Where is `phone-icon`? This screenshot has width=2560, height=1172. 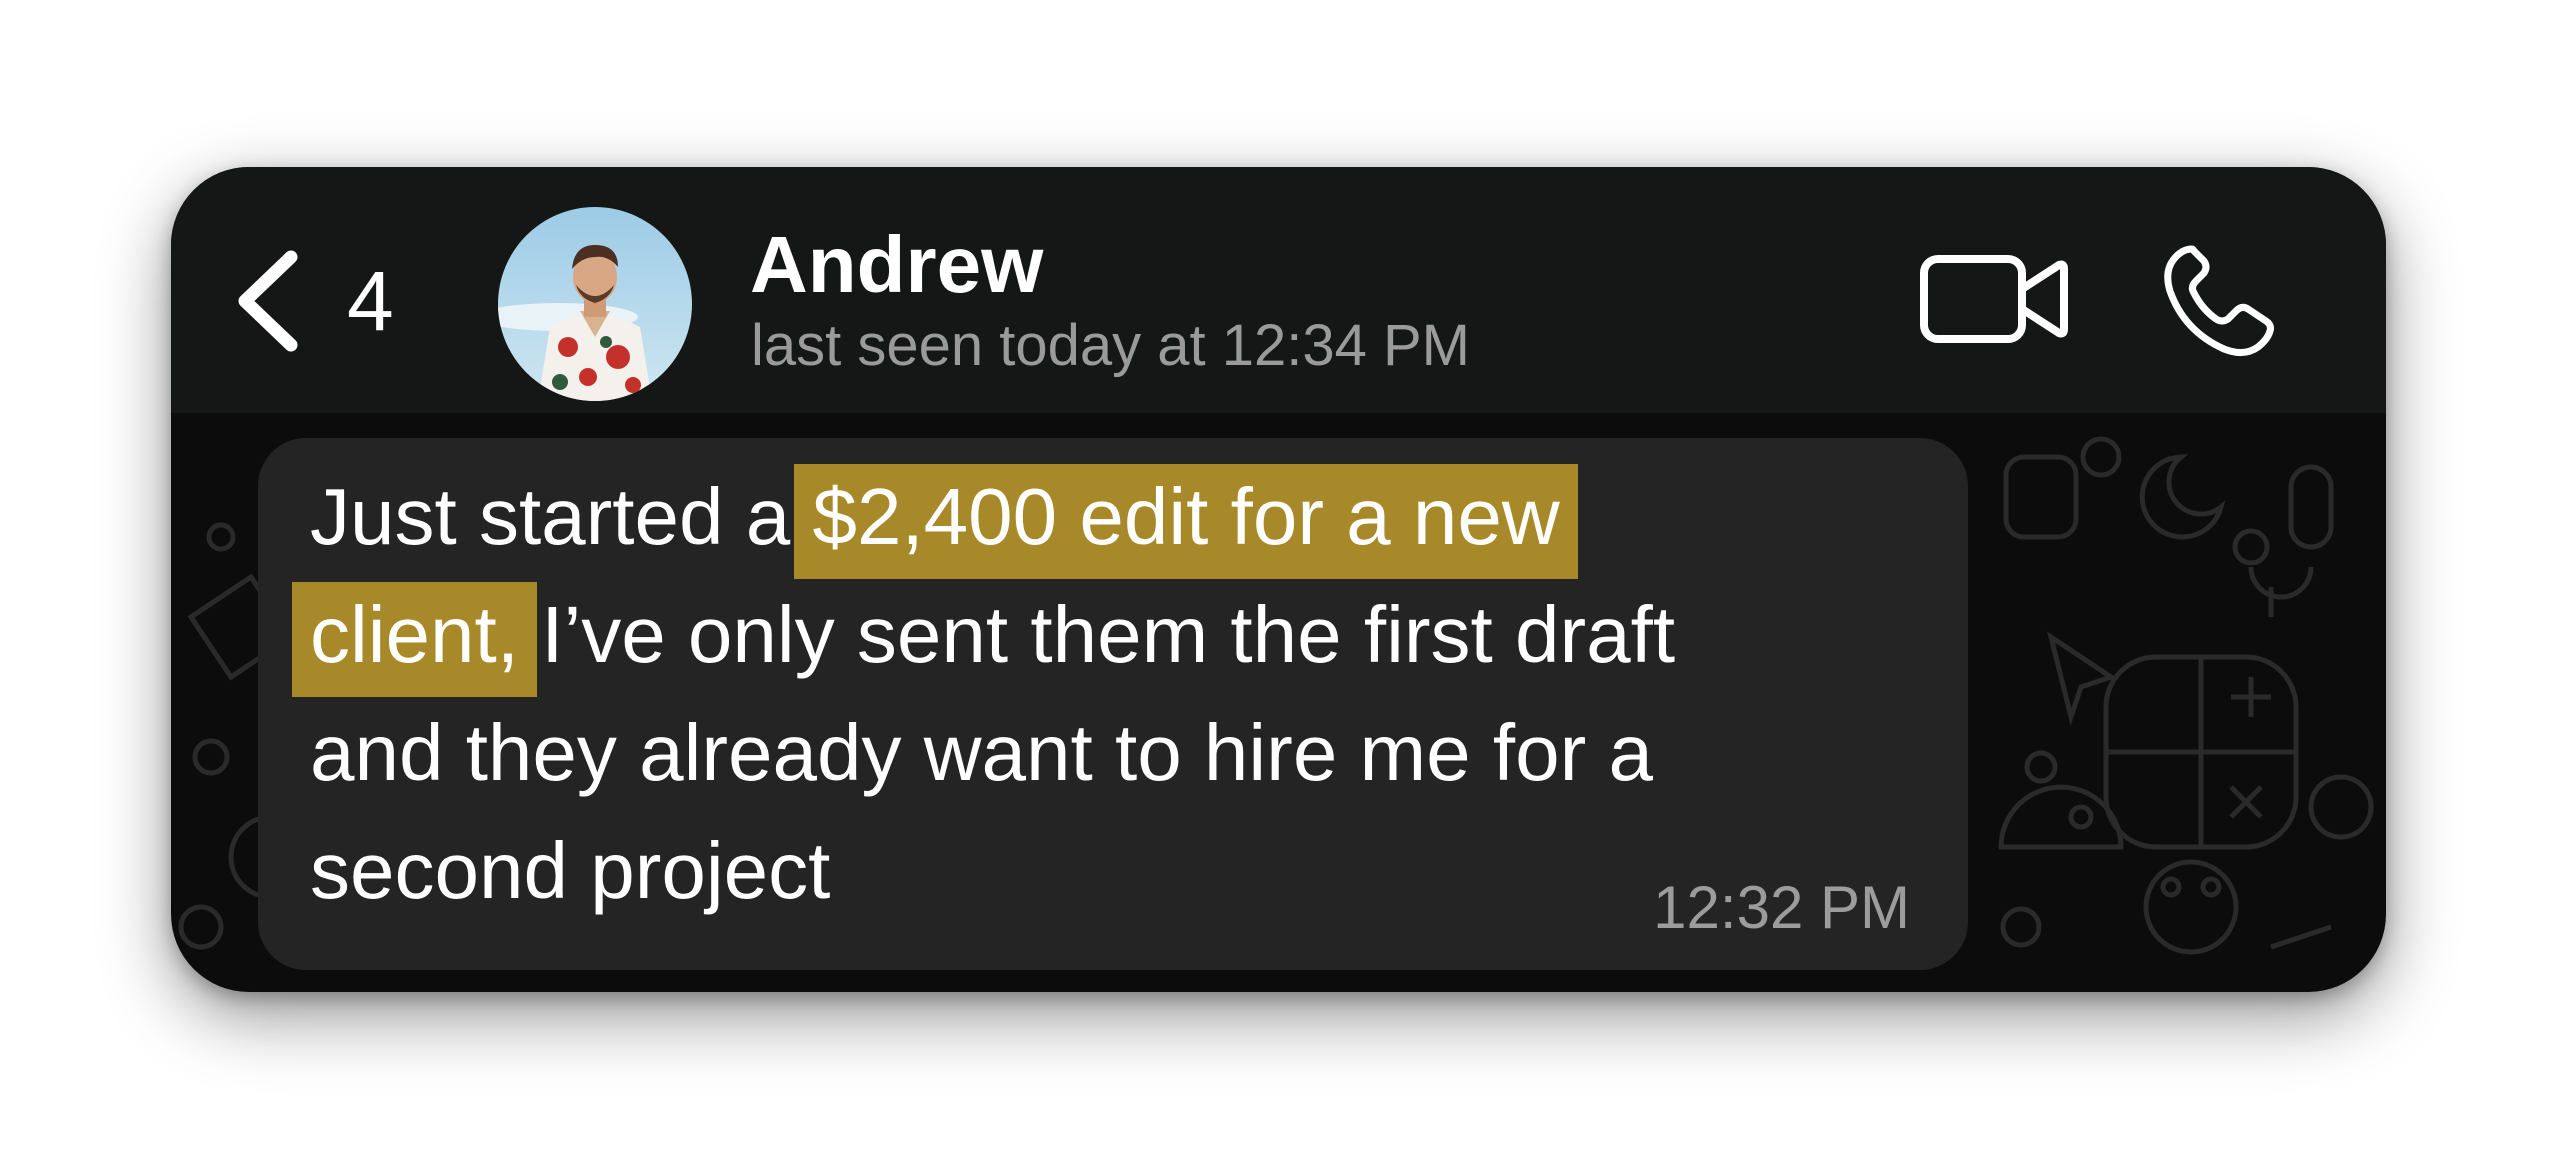 phone-icon is located at coordinates (2221, 300).